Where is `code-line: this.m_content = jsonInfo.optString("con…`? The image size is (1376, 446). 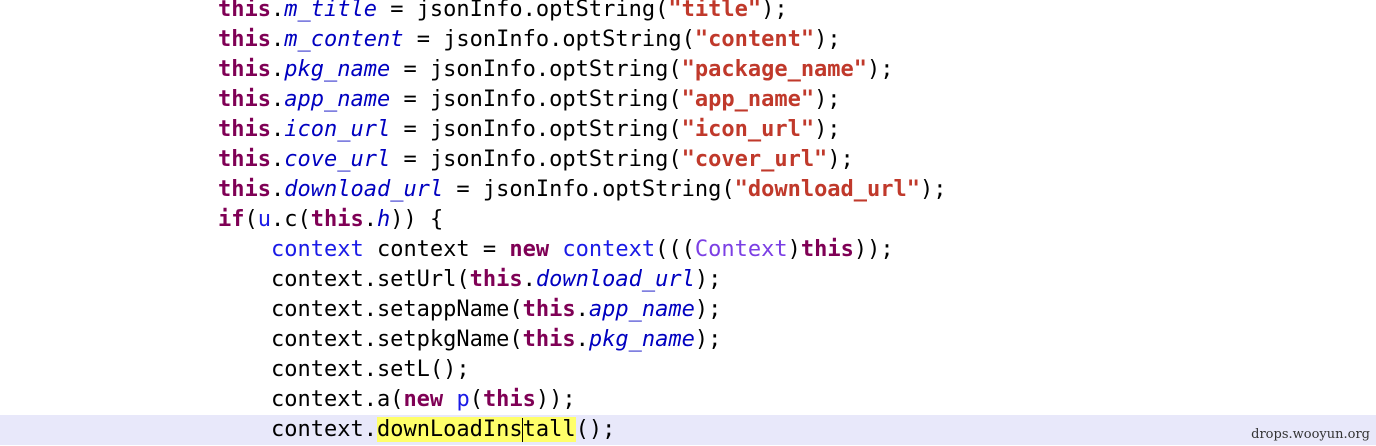
code-line: this.m_content = jsonInfo.optString("con… is located at coordinates (688, 40).